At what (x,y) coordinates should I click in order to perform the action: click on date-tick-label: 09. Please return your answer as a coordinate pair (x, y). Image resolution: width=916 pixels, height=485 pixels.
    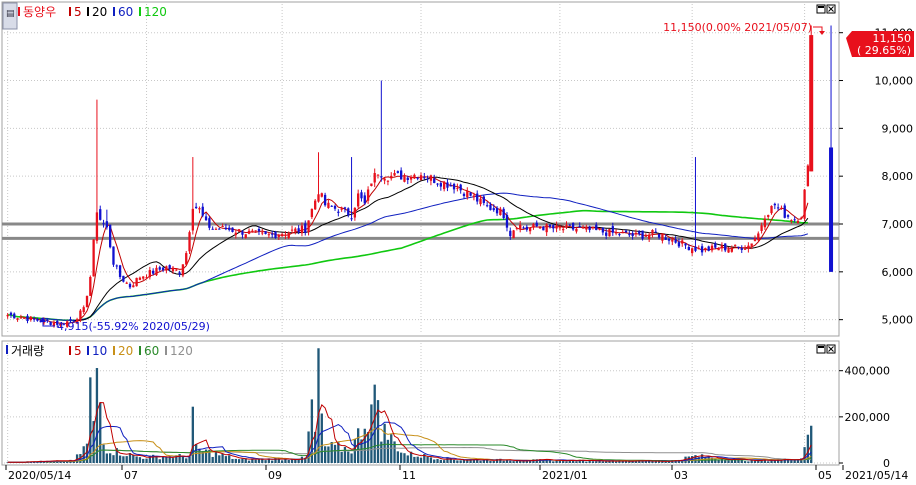
    Looking at the image, I should click on (275, 475).